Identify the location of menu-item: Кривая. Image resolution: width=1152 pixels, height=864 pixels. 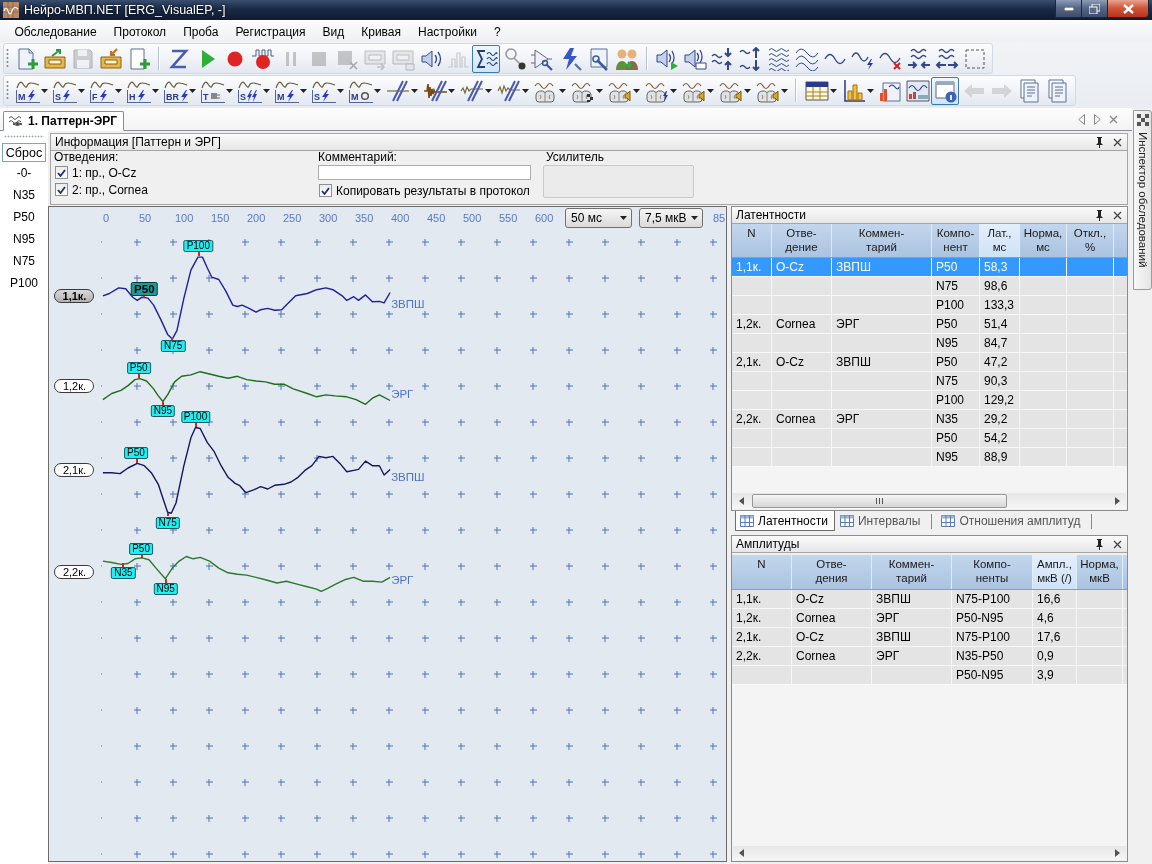
(381, 31).